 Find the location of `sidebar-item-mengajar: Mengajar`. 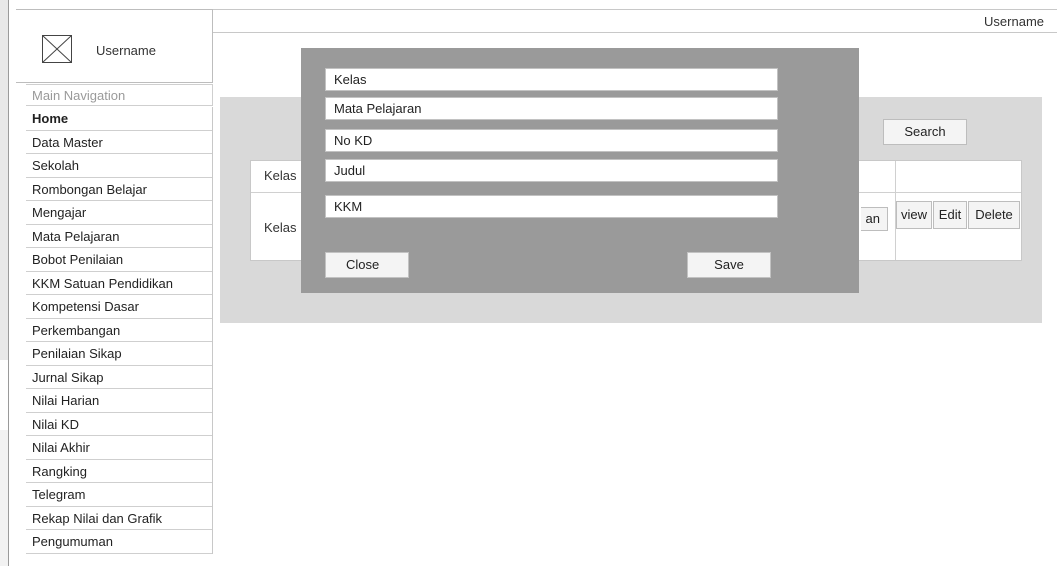

sidebar-item-mengajar: Mengajar is located at coordinates (119, 213).